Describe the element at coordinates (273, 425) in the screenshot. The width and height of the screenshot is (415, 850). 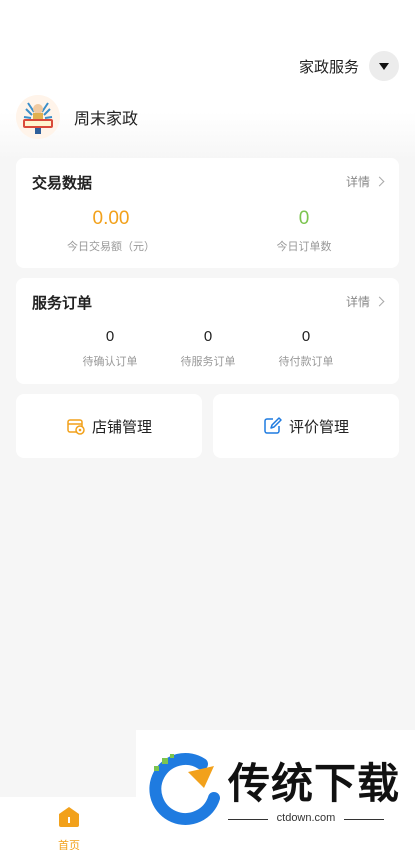
I see `edit-note-icon` at that location.